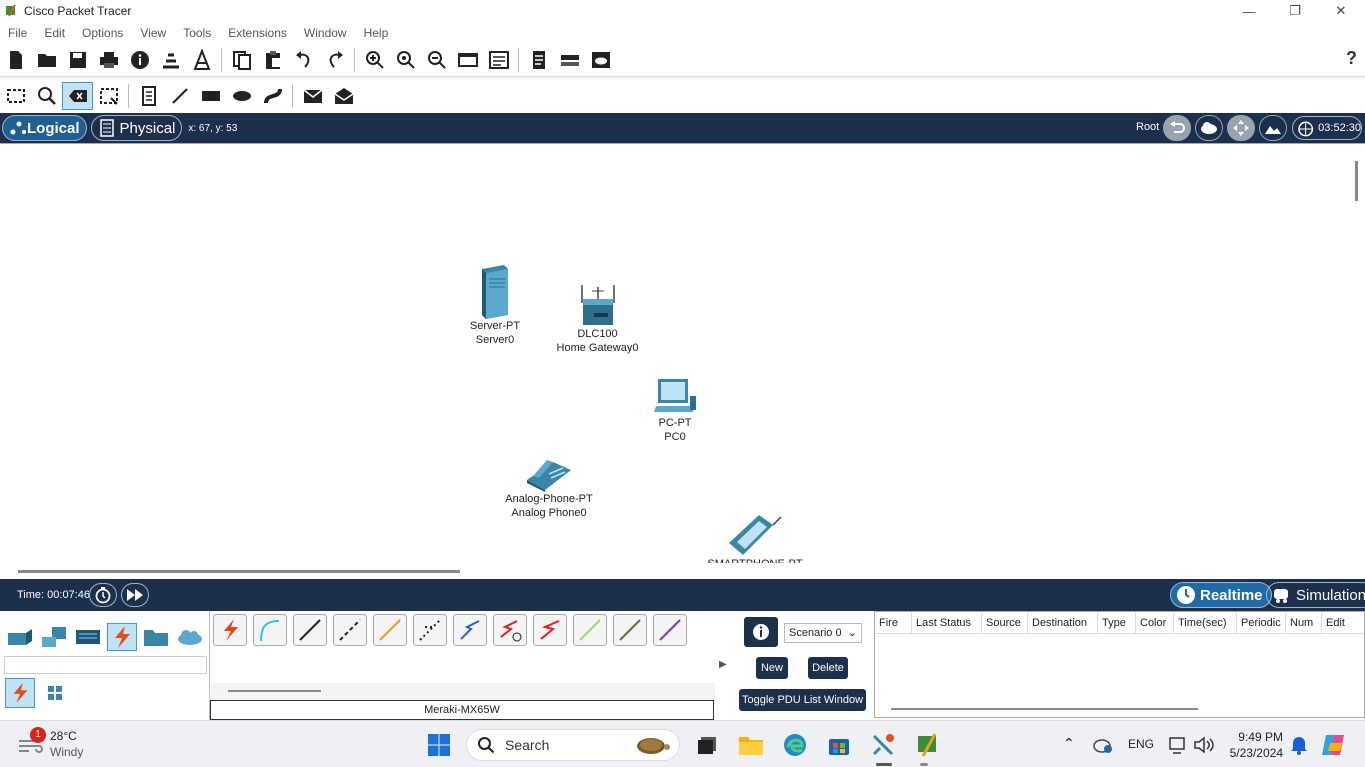 The height and width of the screenshot is (767, 1365). What do you see at coordinates (210, 96) in the screenshot?
I see `draw-rectangle-button` at bounding box center [210, 96].